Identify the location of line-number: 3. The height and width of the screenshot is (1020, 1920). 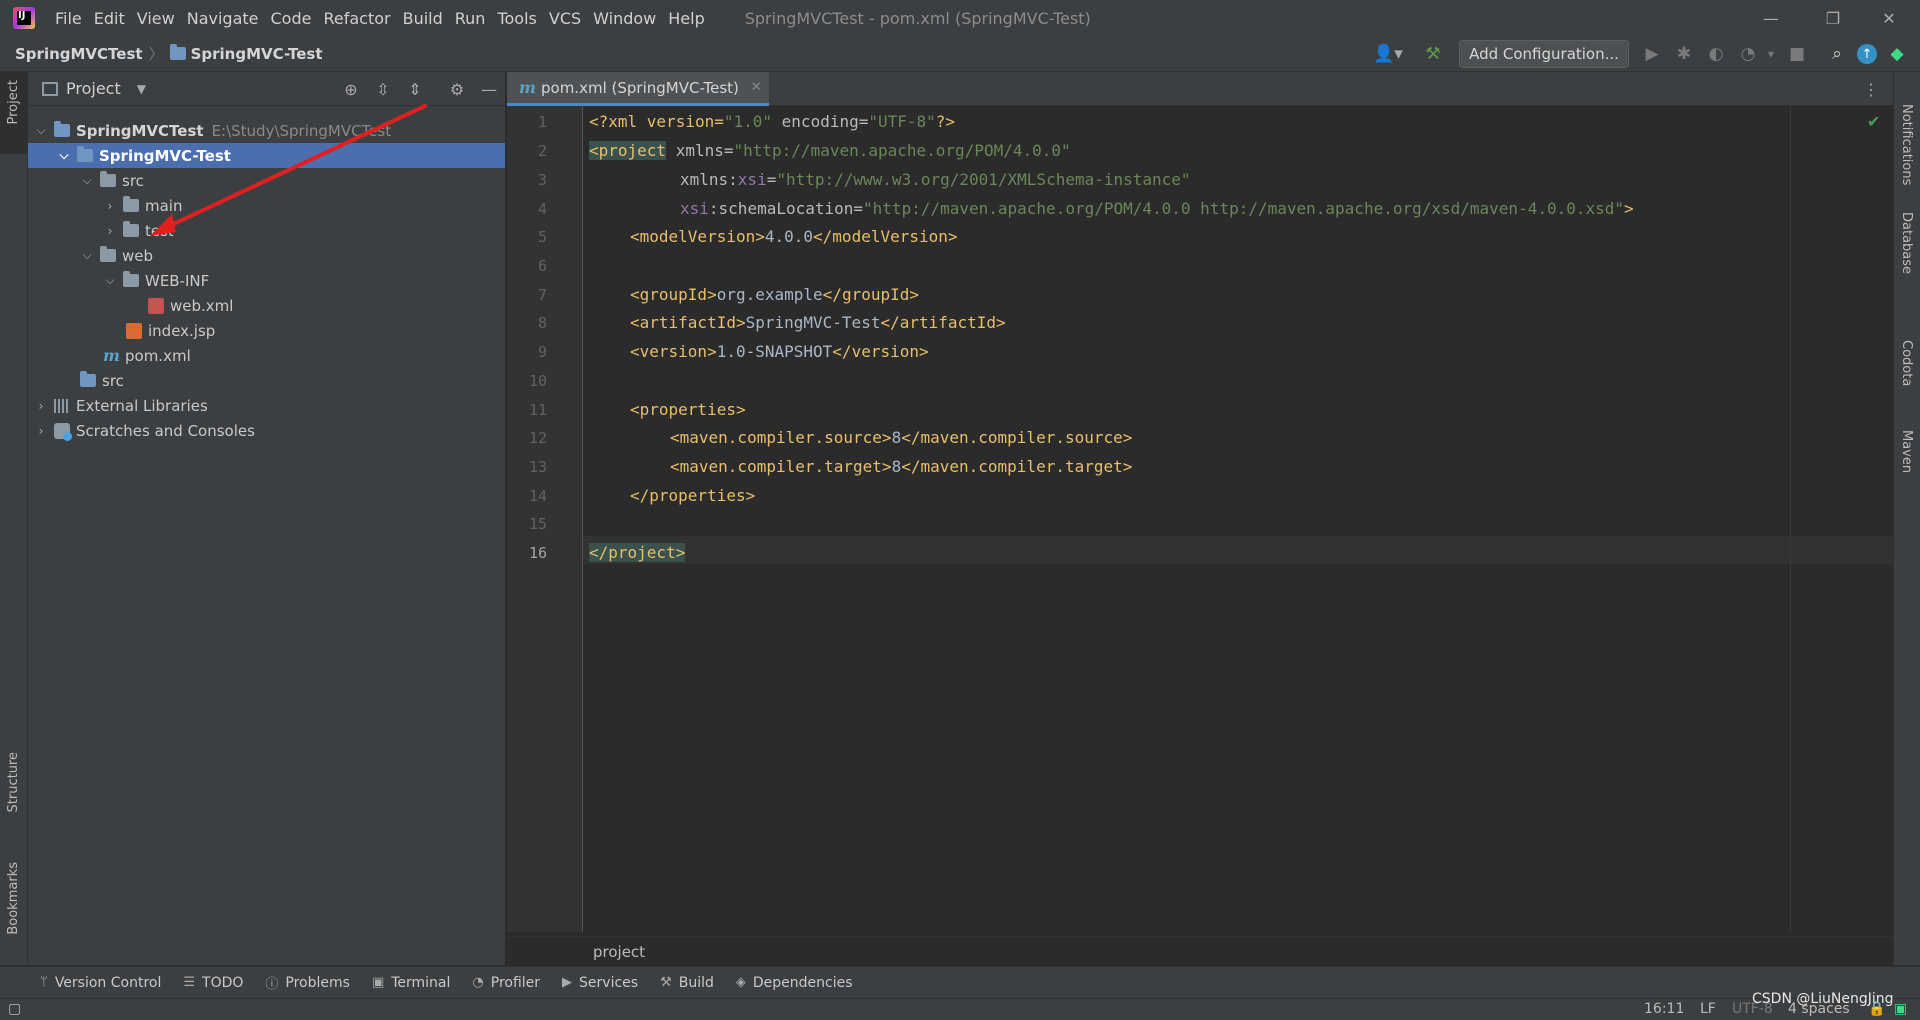
(542, 180).